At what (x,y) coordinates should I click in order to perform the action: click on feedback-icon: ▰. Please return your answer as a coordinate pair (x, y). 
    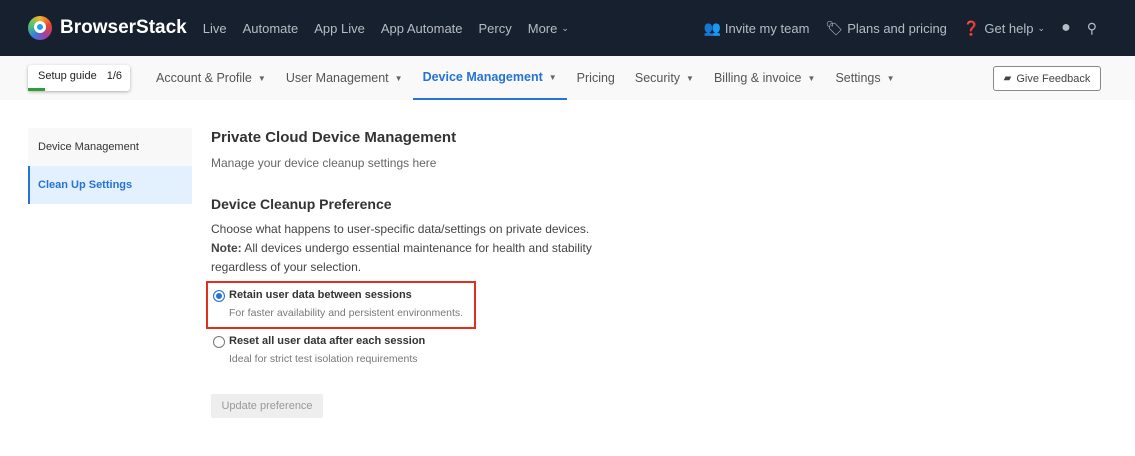
    Looking at the image, I should click on (1007, 78).